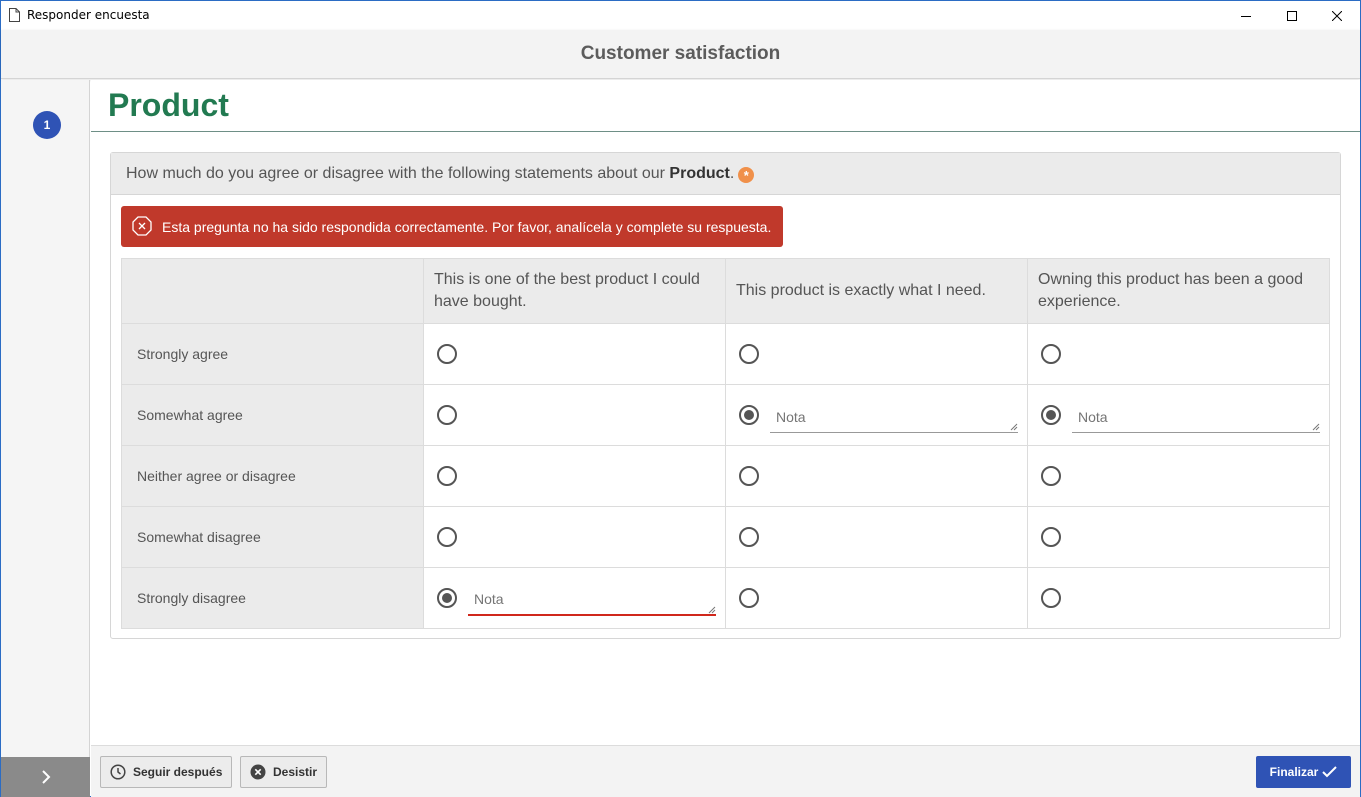  What do you see at coordinates (178, 772) in the screenshot?
I see `save-later-label: Seguir después` at bounding box center [178, 772].